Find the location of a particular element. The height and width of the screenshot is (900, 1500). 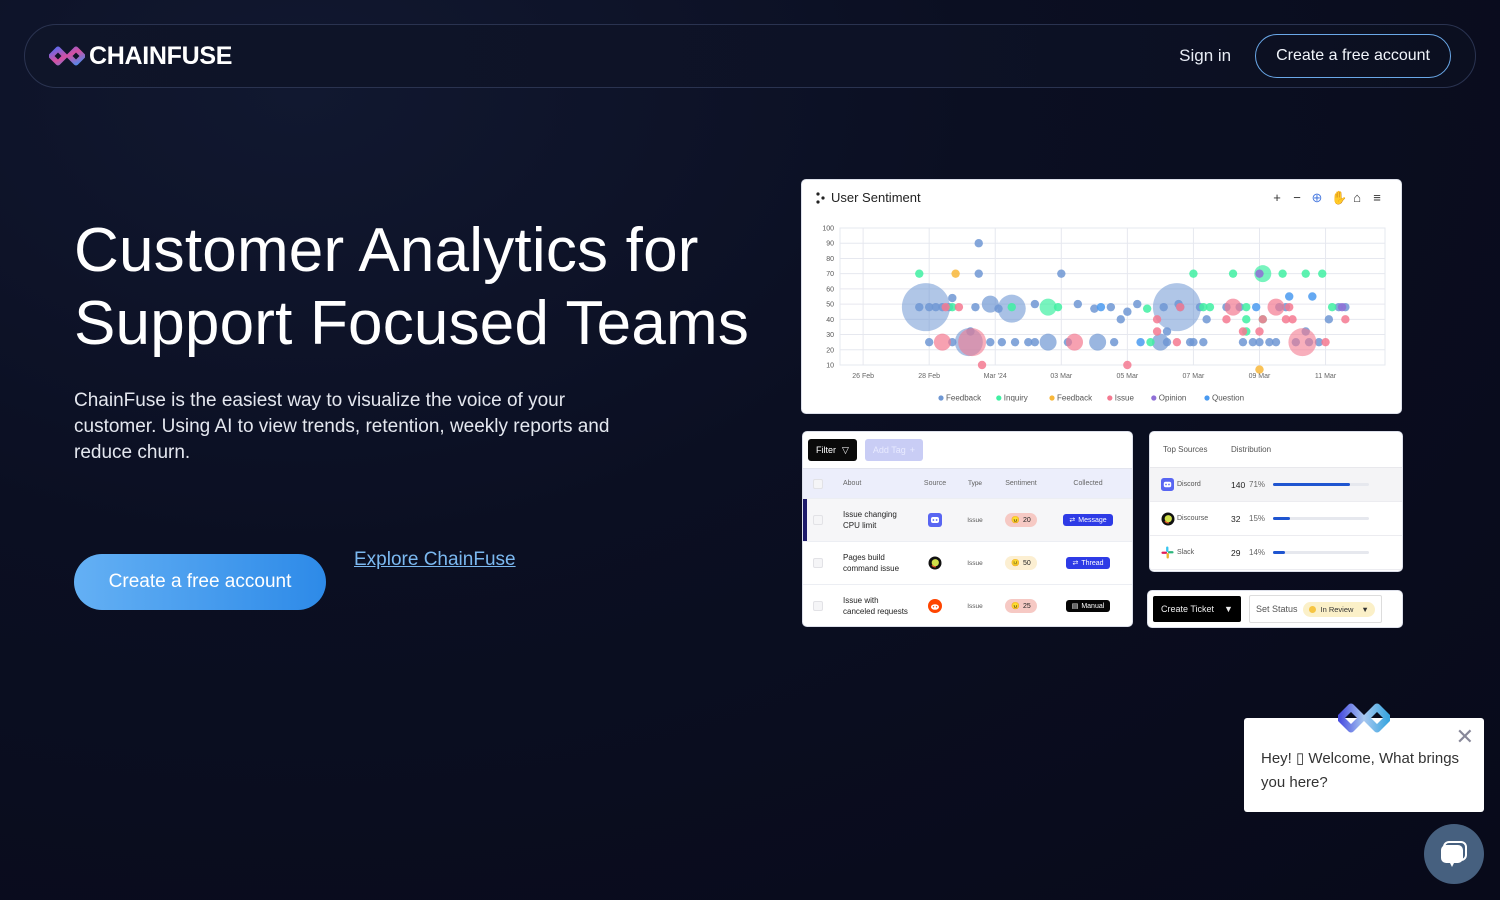

col-about: About is located at coordinates (874, 483).